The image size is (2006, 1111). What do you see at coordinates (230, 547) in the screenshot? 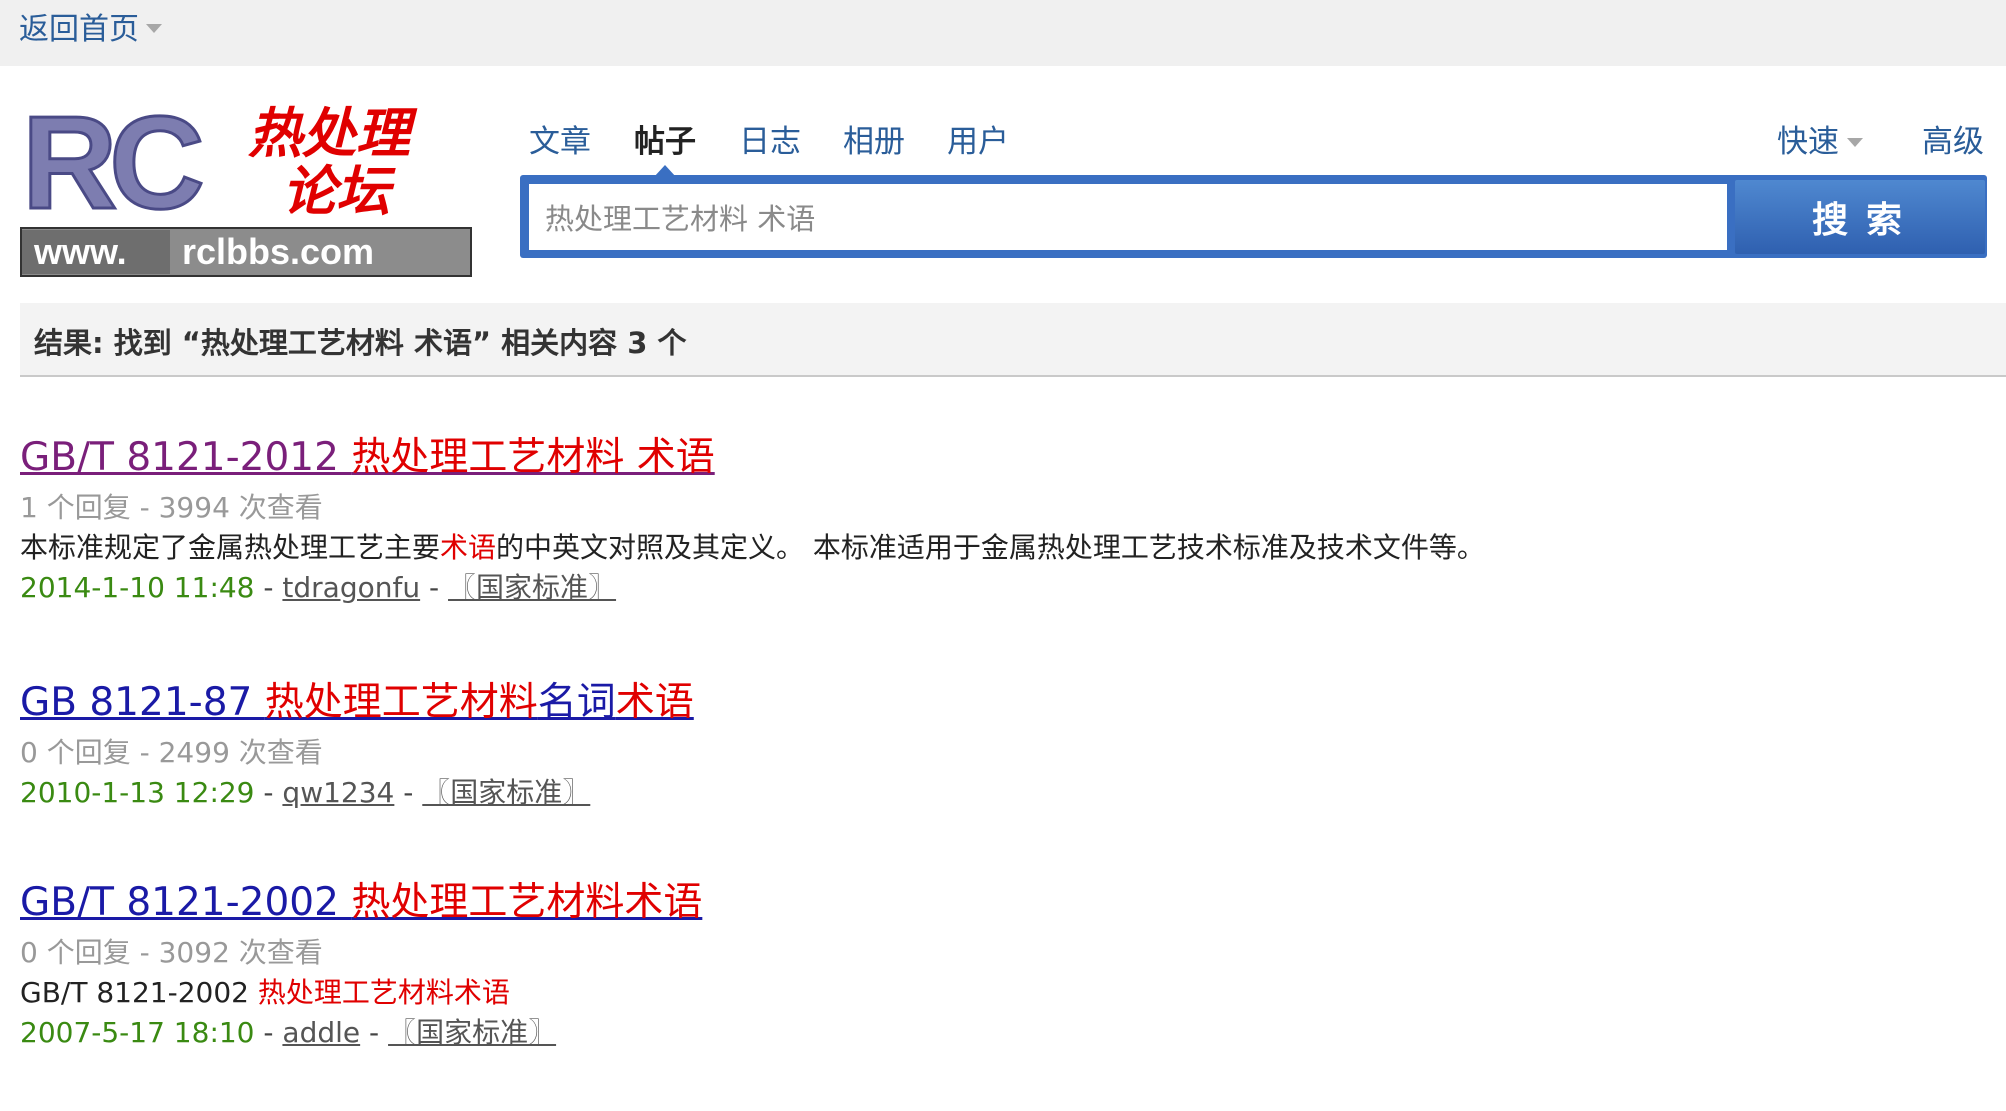
I see `desc-prefix: 本标准规定了金属热处理工艺主要` at bounding box center [230, 547].